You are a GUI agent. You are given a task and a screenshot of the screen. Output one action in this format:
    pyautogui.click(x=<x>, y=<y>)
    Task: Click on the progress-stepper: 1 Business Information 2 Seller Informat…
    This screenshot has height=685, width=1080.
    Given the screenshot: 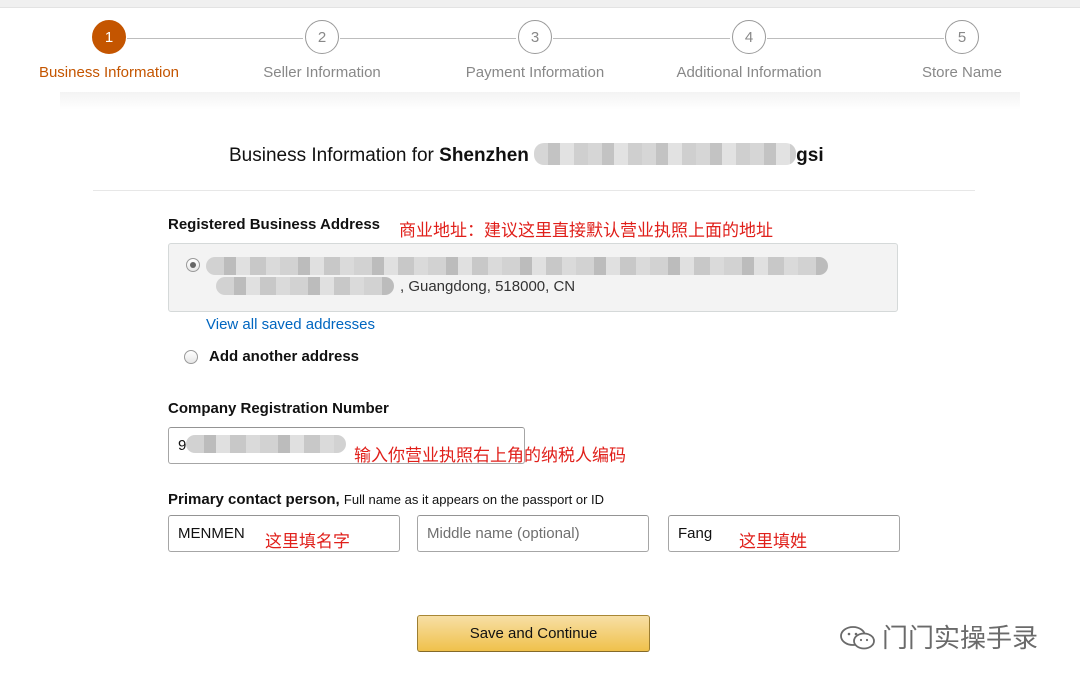 What is the action you would take?
    pyautogui.click(x=540, y=55)
    